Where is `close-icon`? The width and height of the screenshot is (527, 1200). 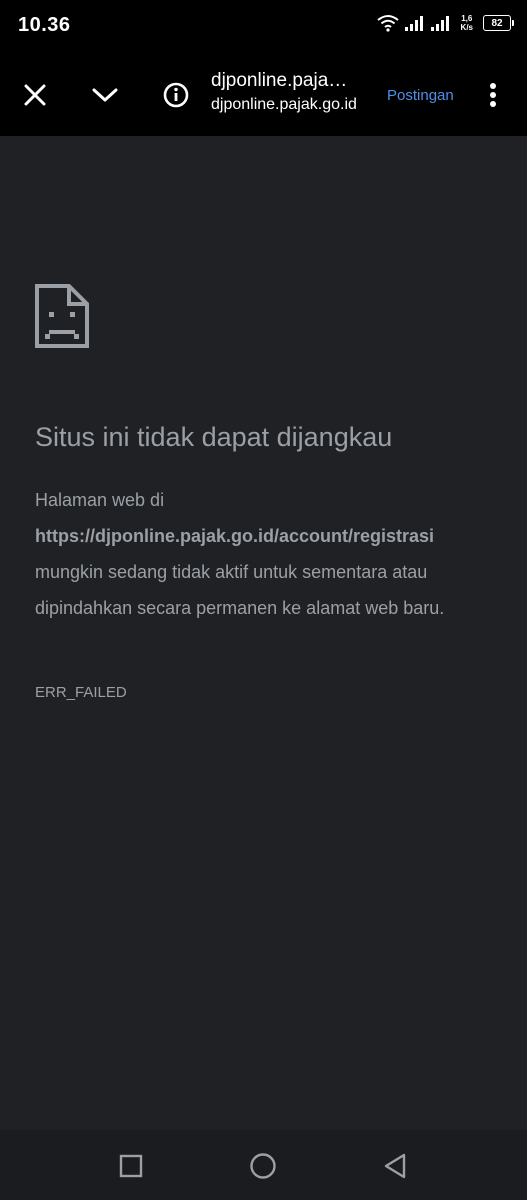 close-icon is located at coordinates (35, 95).